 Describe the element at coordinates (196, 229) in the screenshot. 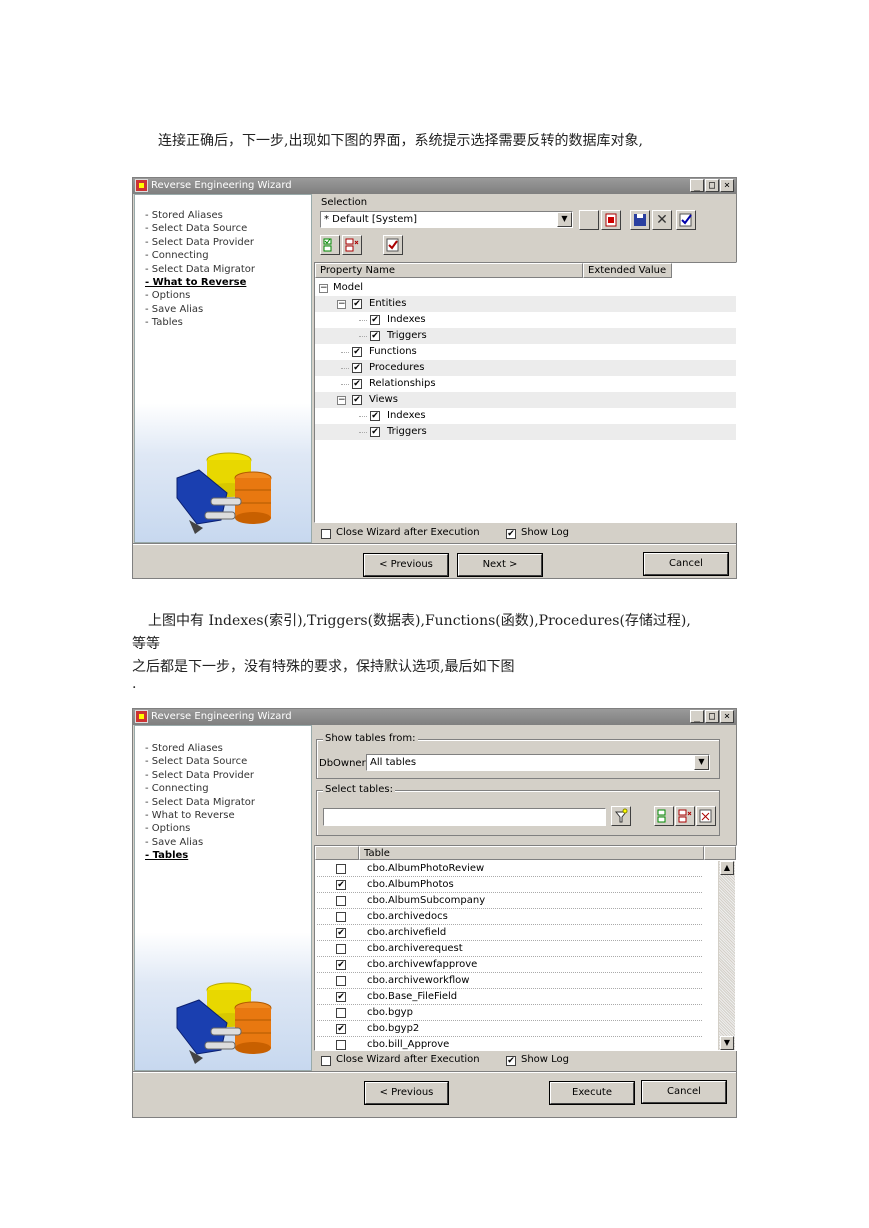

I see `step-item: - Select Data Source` at that location.